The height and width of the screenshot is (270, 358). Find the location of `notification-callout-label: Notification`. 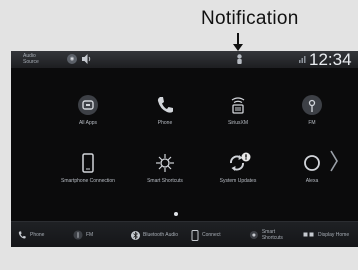

notification-callout-label: Notification is located at coordinates (250, 18).